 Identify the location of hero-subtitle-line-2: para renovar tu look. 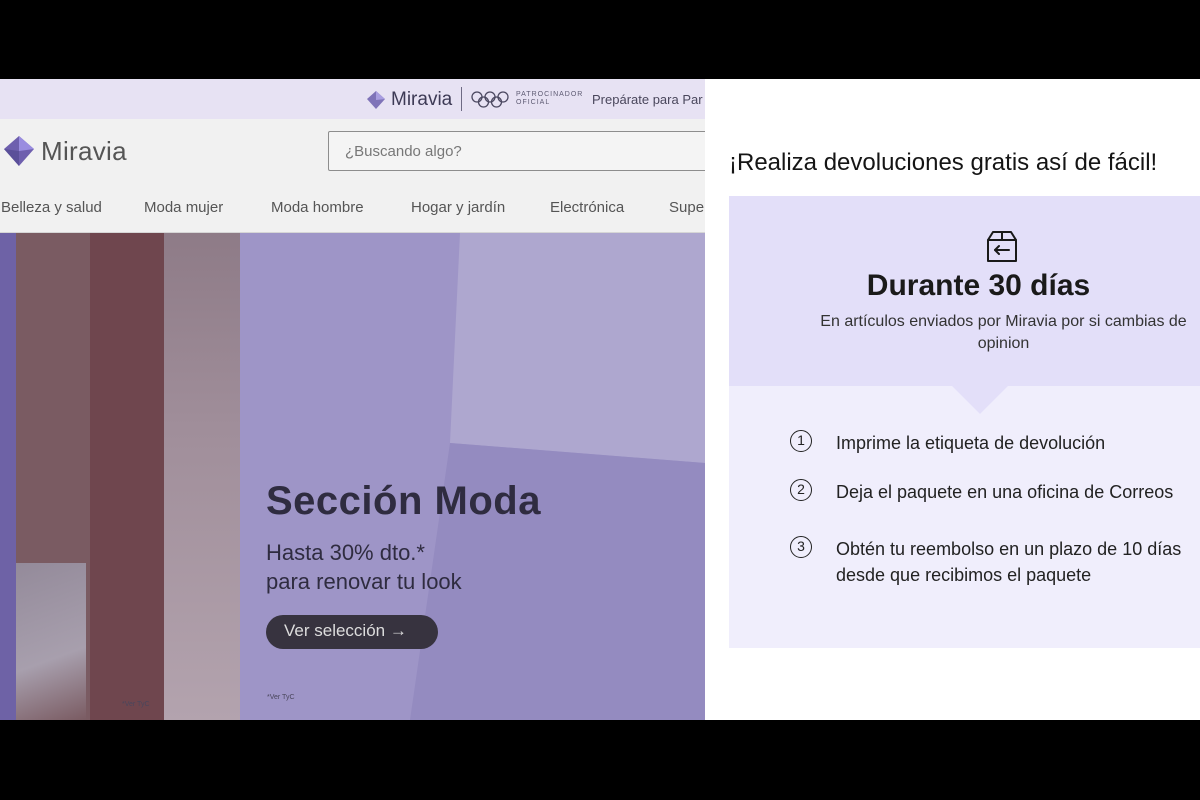
(364, 581).